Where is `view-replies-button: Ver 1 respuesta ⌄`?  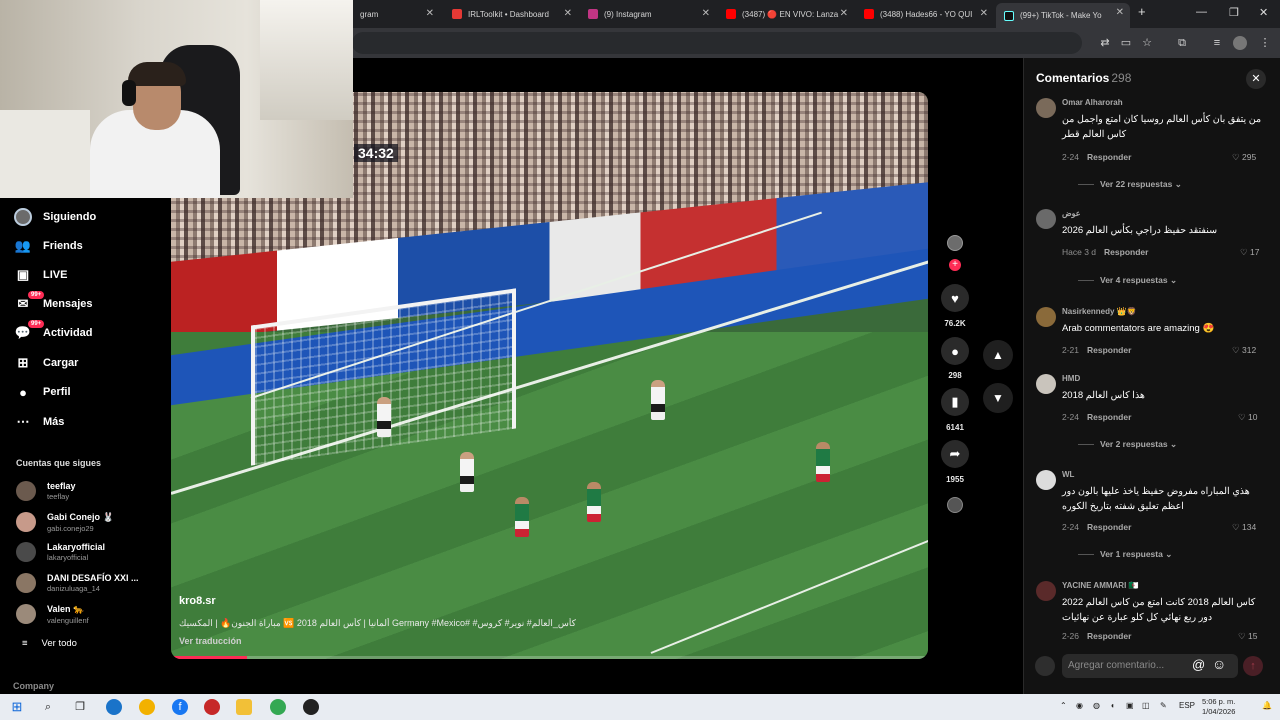
view-replies-button: Ver 1 respuesta ⌄ is located at coordinates (1125, 554).